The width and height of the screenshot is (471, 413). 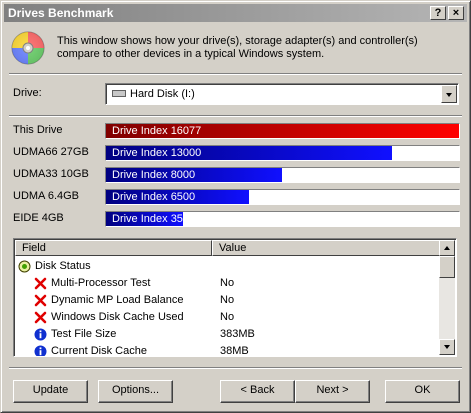 I want to click on list-row: Test File Size 383MB, so click(x=228, y=334).